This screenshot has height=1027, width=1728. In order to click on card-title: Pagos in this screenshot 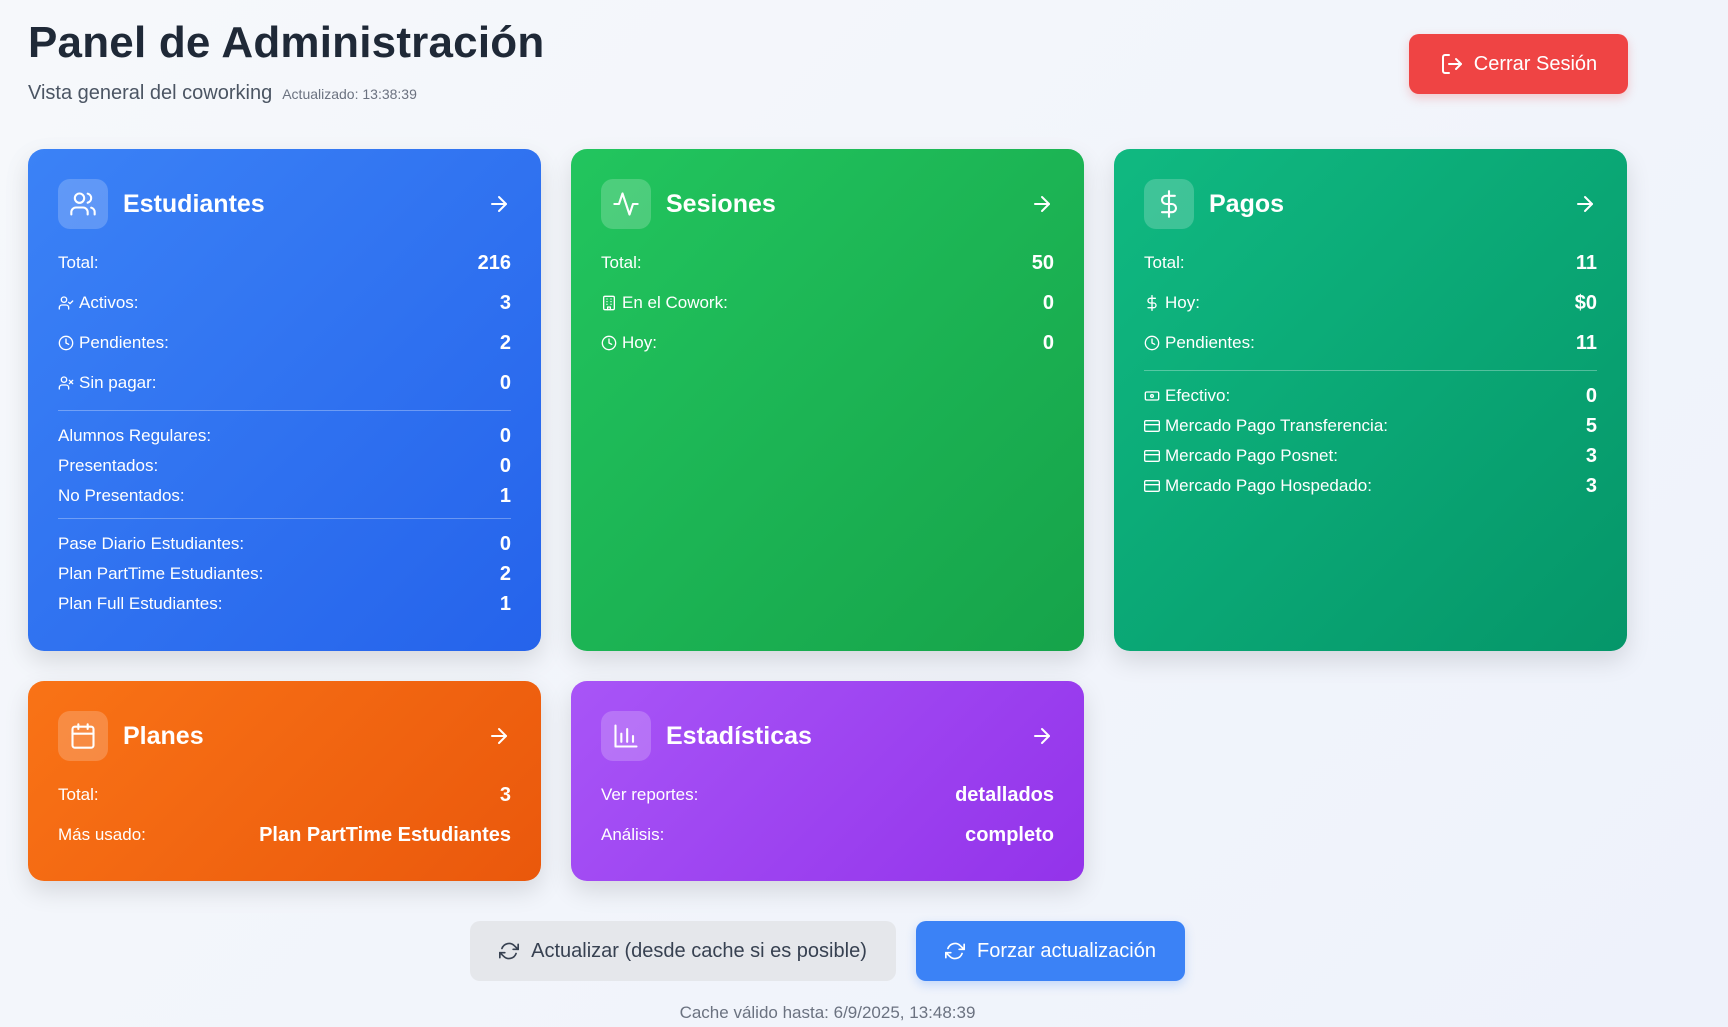, I will do `click(1247, 203)`.